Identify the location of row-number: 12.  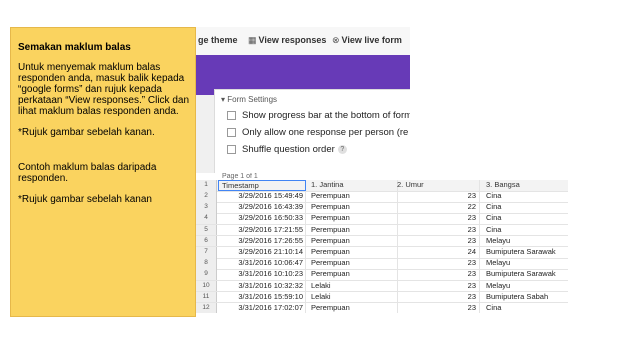
(206, 308).